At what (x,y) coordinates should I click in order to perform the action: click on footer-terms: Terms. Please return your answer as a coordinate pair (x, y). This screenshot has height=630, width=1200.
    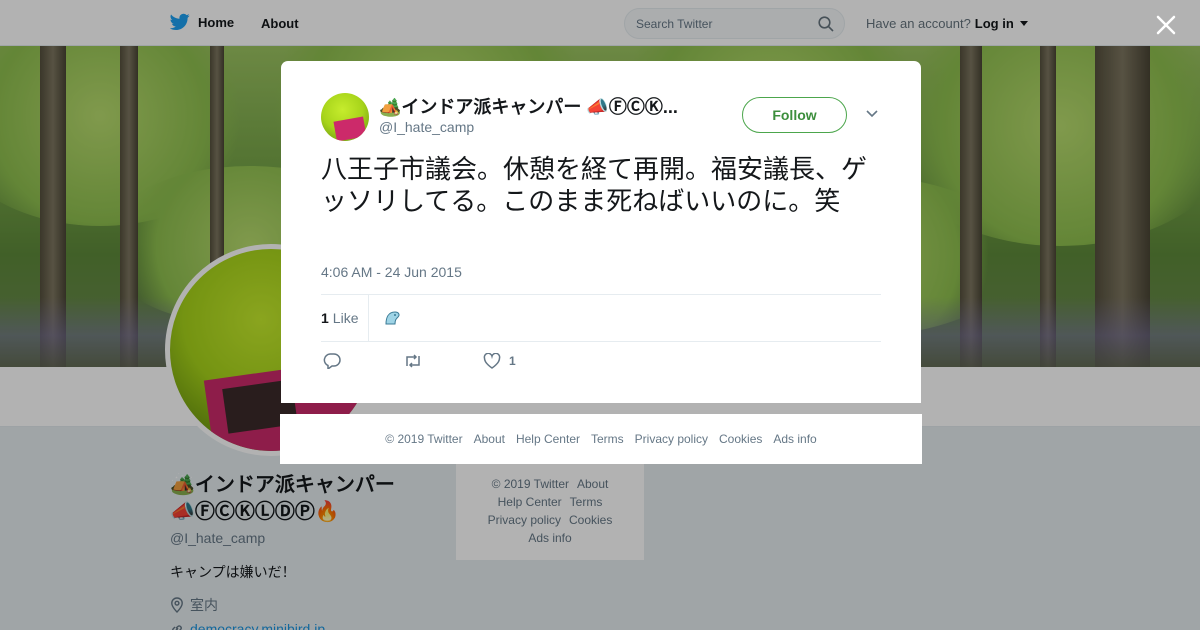
    Looking at the image, I should click on (607, 439).